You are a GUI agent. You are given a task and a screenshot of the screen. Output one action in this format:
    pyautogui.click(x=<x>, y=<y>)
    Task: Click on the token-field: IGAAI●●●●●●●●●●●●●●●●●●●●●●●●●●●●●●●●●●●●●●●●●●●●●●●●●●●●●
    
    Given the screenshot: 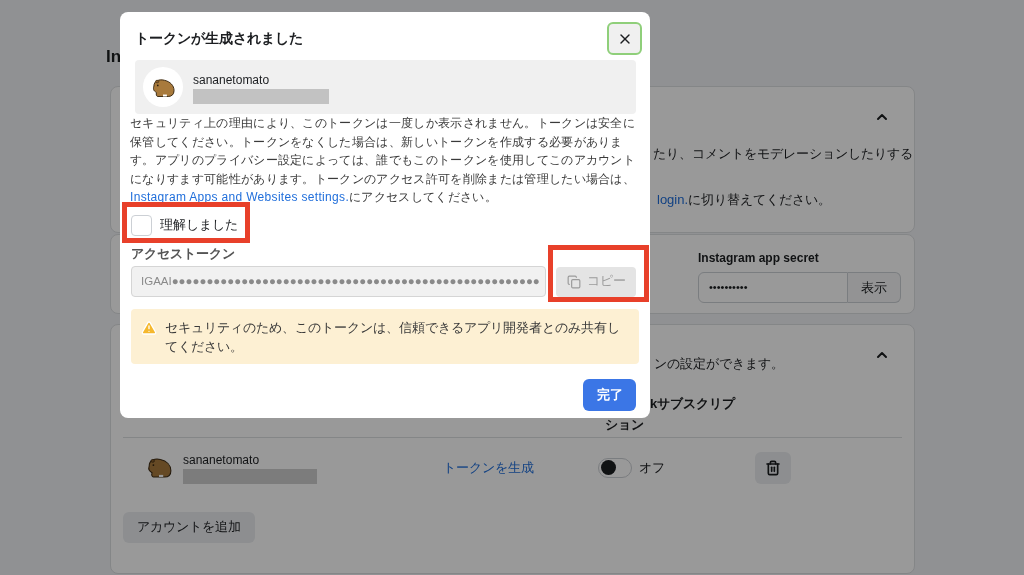 What is the action you would take?
    pyautogui.click(x=338, y=281)
    